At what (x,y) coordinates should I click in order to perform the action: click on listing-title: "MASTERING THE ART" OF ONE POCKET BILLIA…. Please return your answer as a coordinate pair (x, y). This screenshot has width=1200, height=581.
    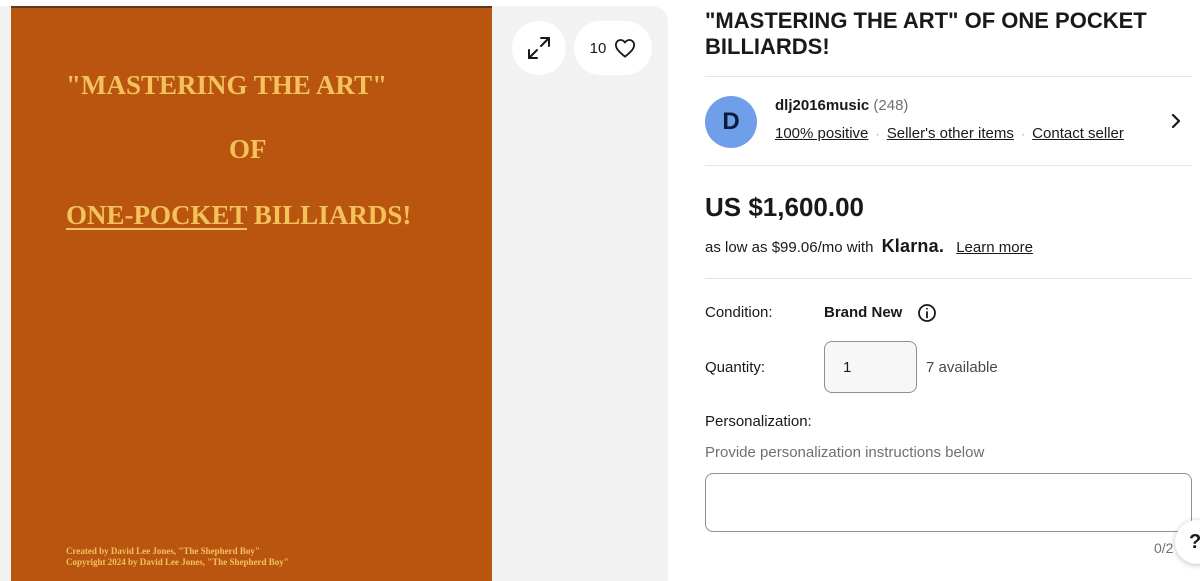
    Looking at the image, I should click on (926, 33).